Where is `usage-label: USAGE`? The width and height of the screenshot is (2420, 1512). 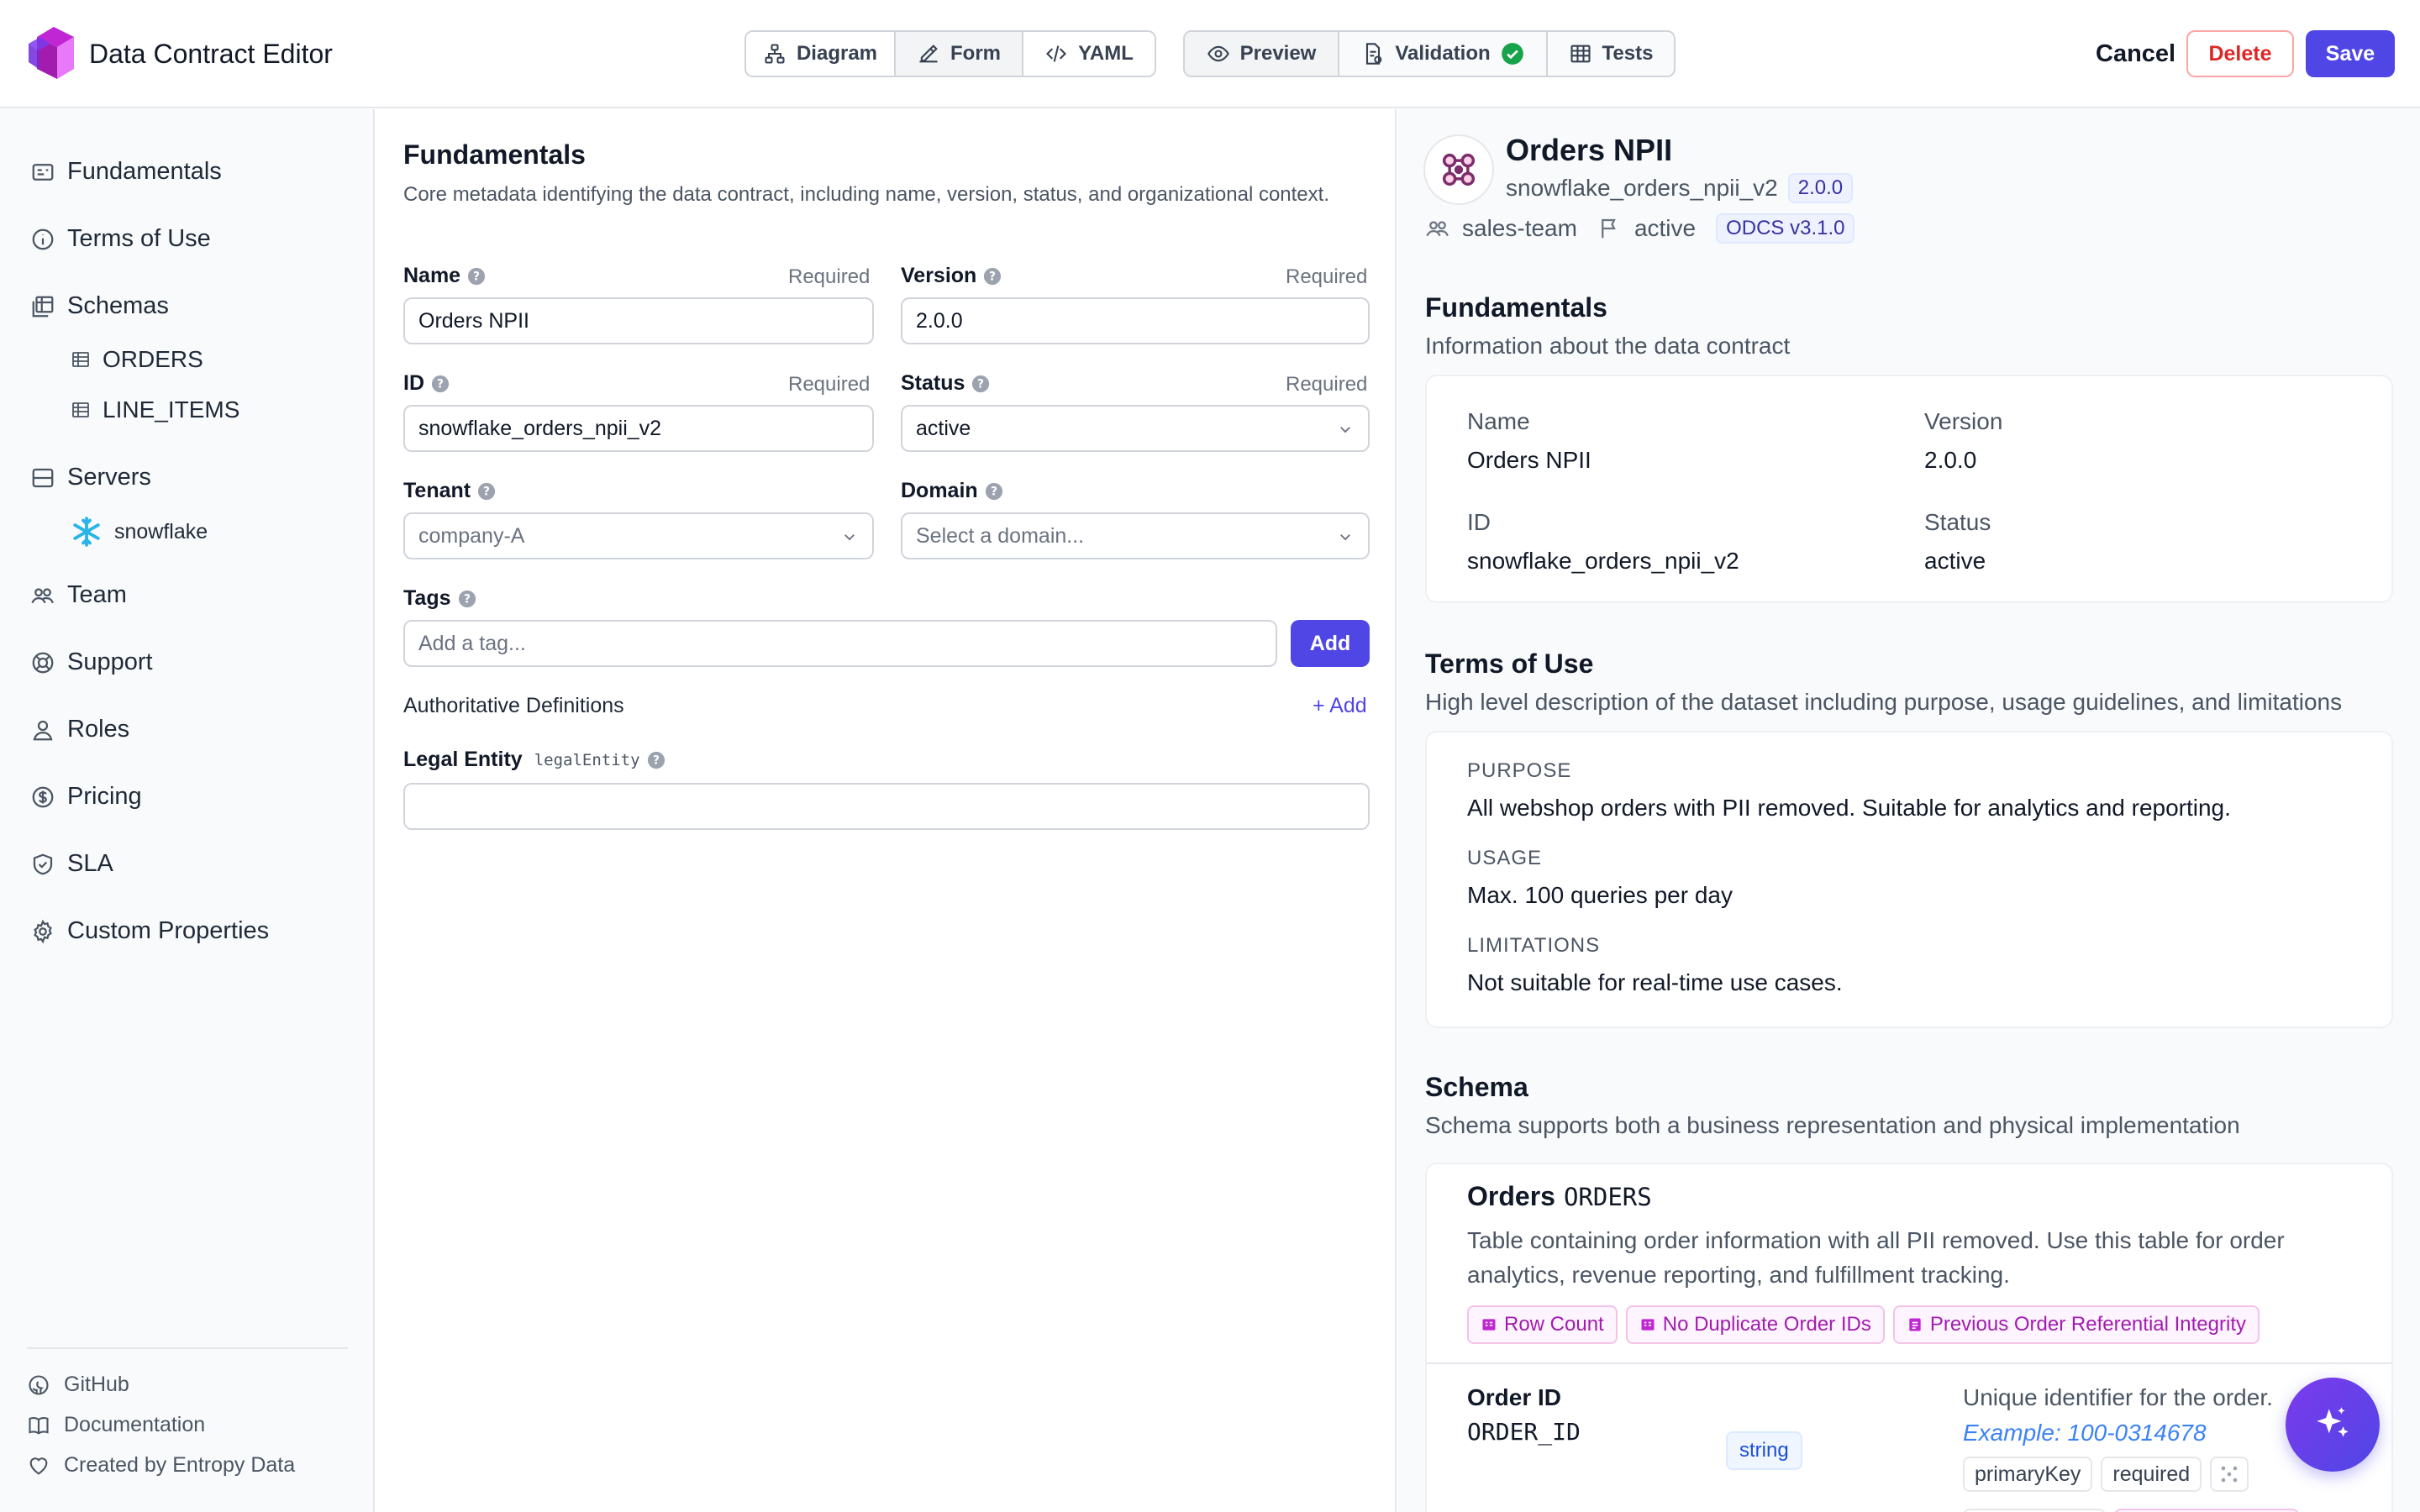
usage-label: USAGE is located at coordinates (1505, 858).